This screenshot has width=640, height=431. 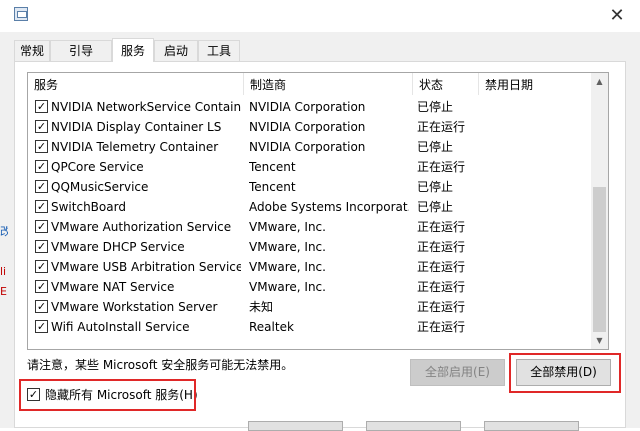 What do you see at coordinates (531, 426) in the screenshot?
I see `apply-button` at bounding box center [531, 426].